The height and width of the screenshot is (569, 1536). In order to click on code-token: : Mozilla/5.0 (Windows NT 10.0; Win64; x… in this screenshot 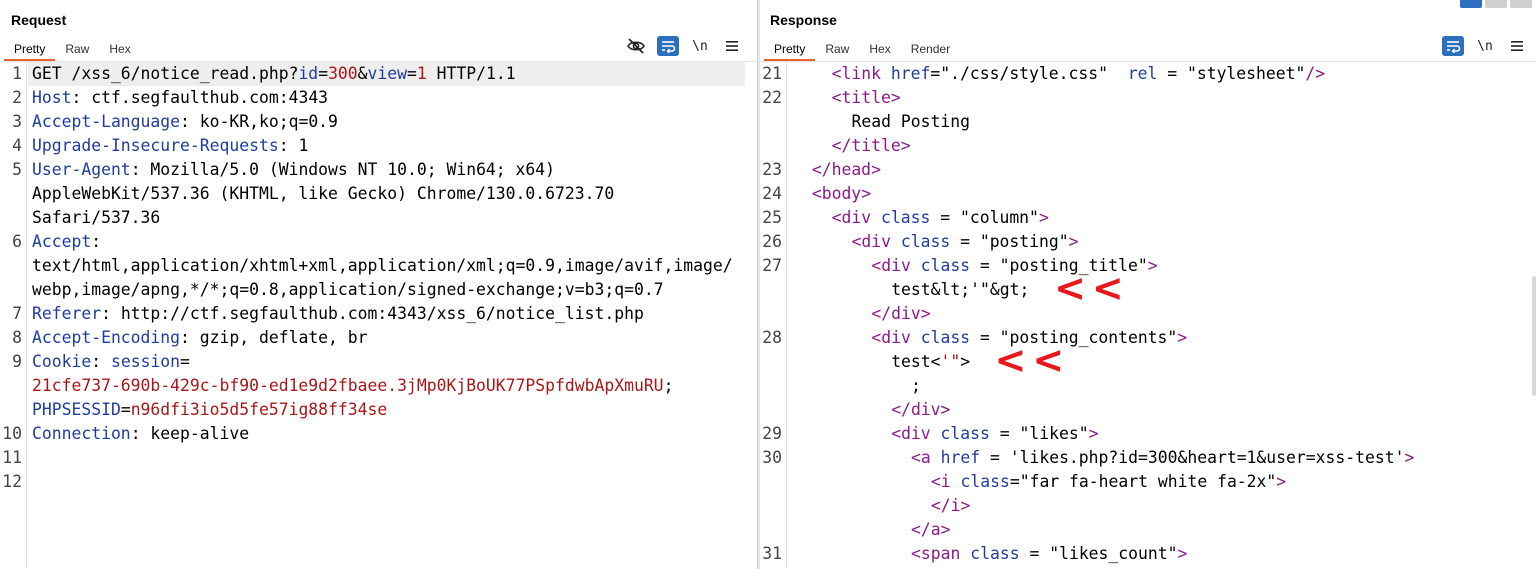, I will do `click(343, 169)`.